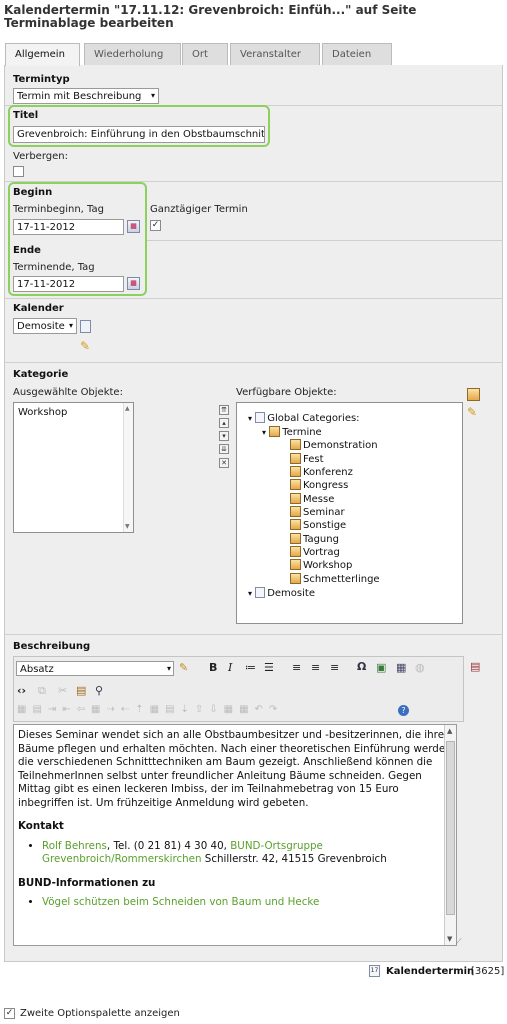 The width and height of the screenshot is (507, 1024). What do you see at coordinates (473, 394) in the screenshot?
I see `new-record-icon` at bounding box center [473, 394].